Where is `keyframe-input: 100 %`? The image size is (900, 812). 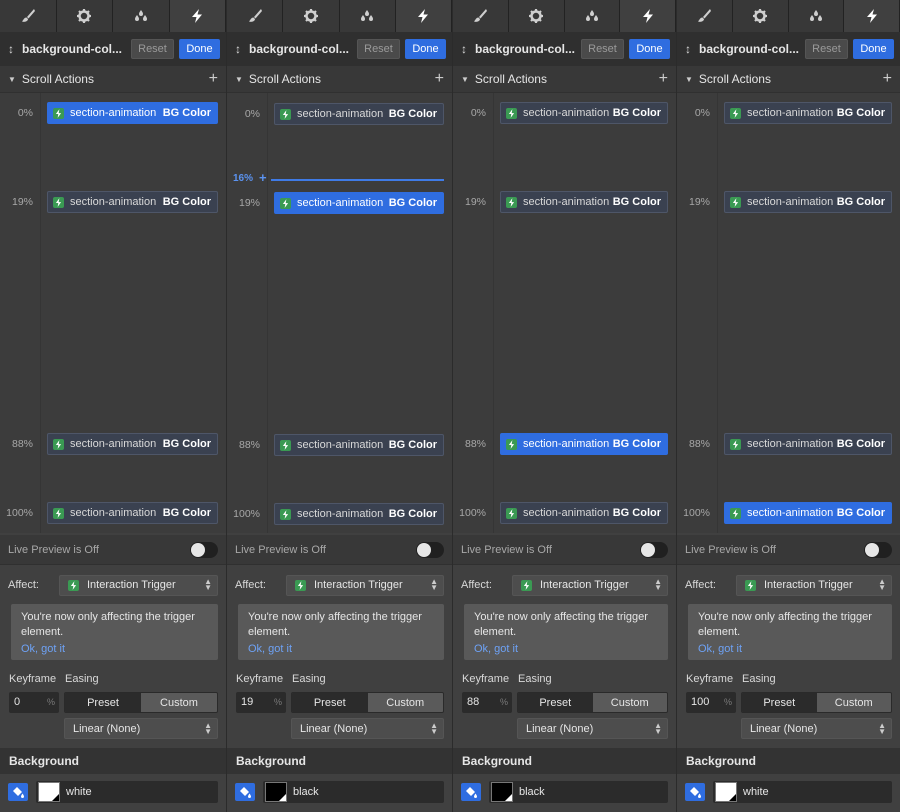
keyframe-input: 100 % is located at coordinates (711, 702).